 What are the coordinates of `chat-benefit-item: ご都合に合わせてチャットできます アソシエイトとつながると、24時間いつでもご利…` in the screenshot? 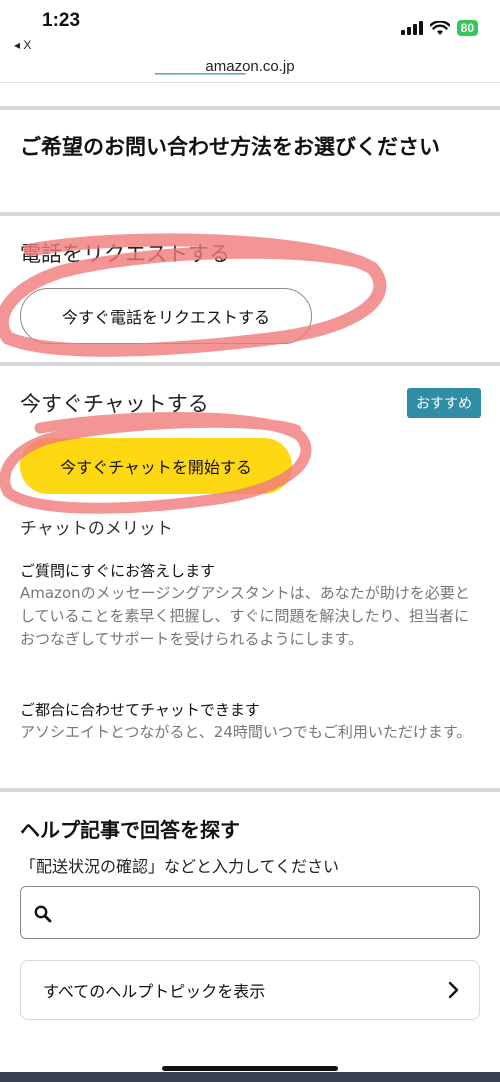 It's located at (251, 721).